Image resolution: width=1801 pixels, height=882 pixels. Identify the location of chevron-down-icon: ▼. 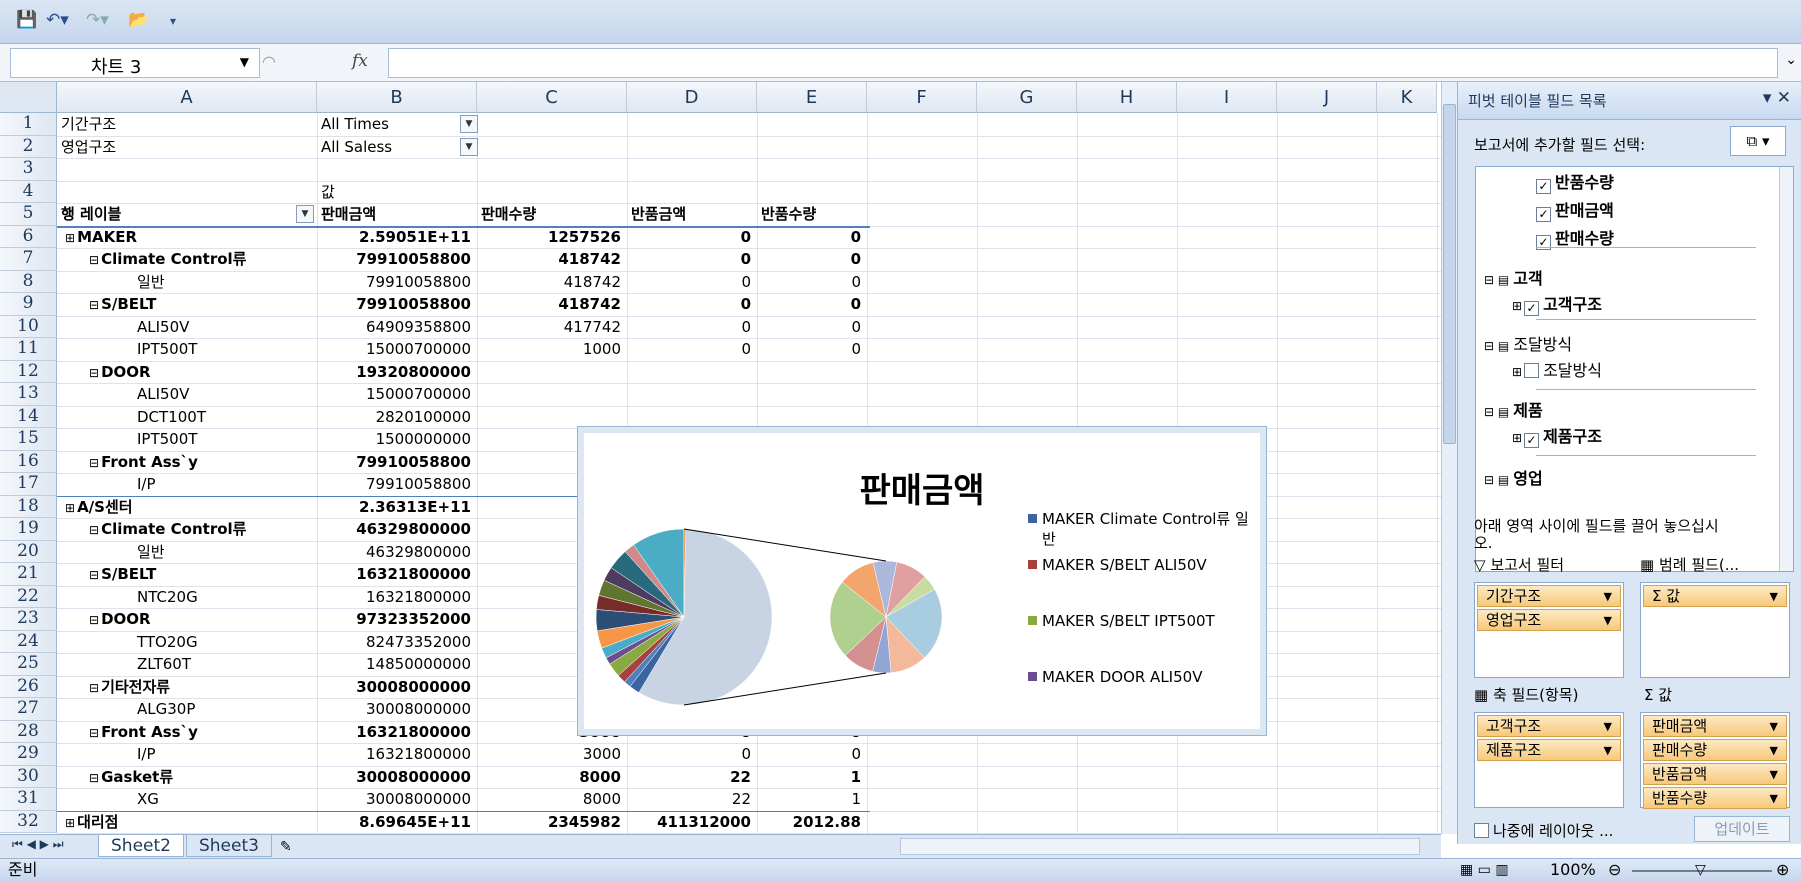
(244, 62).